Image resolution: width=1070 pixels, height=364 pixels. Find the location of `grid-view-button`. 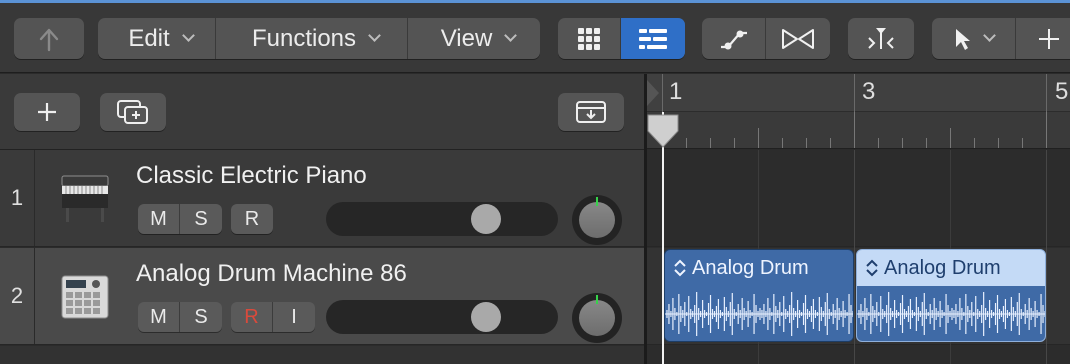

grid-view-button is located at coordinates (589, 38).